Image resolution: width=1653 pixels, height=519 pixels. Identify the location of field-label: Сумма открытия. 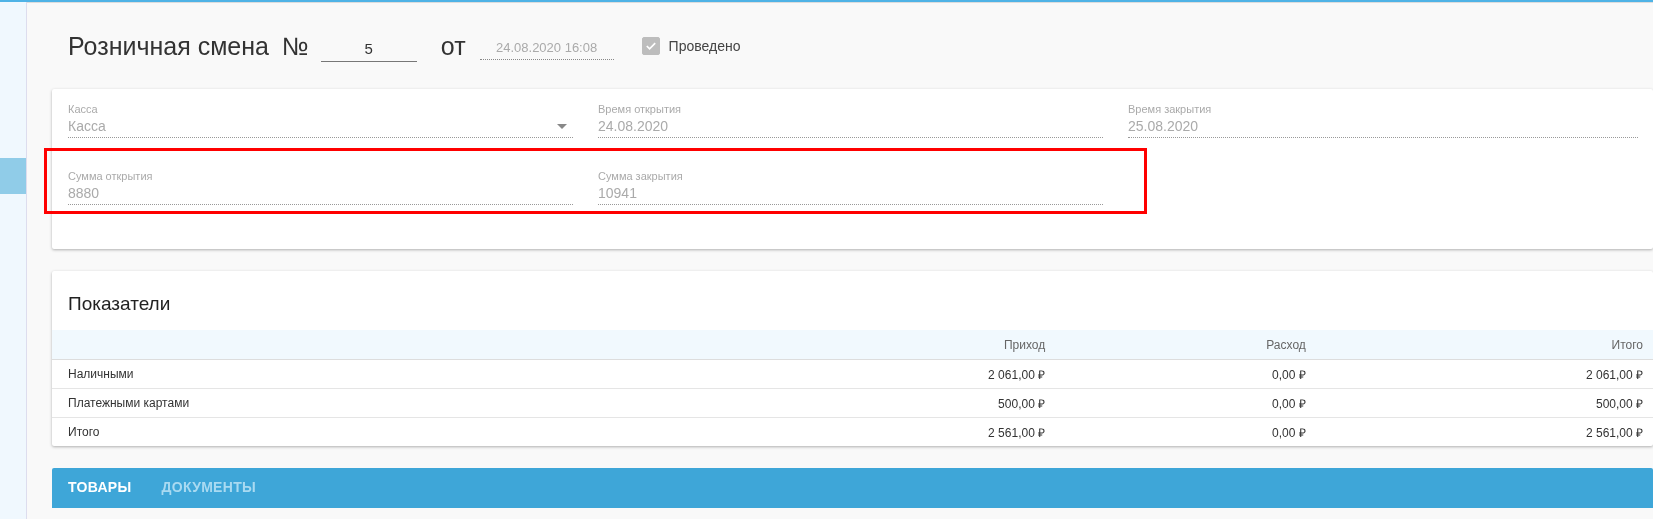
(111, 176).